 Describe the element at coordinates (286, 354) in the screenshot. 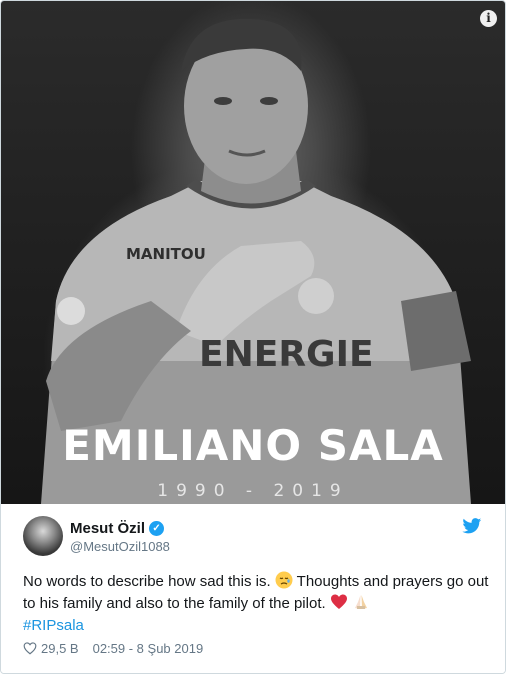

I see `sponsor-text-right: ENERGIE` at that location.